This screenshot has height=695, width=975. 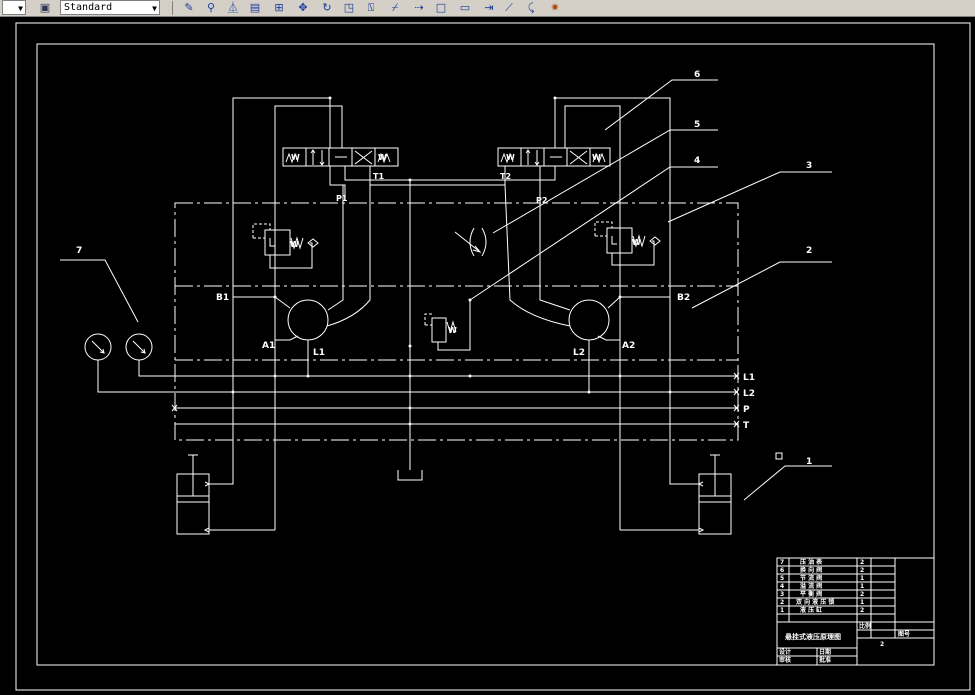 I want to click on port-a1: A1, so click(x=268, y=346).